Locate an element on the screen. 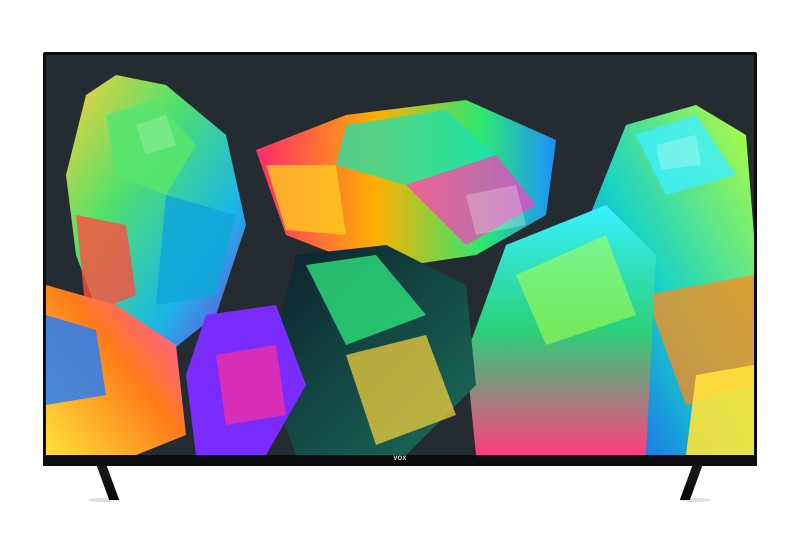  tv-leg-left is located at coordinates (108, 483).